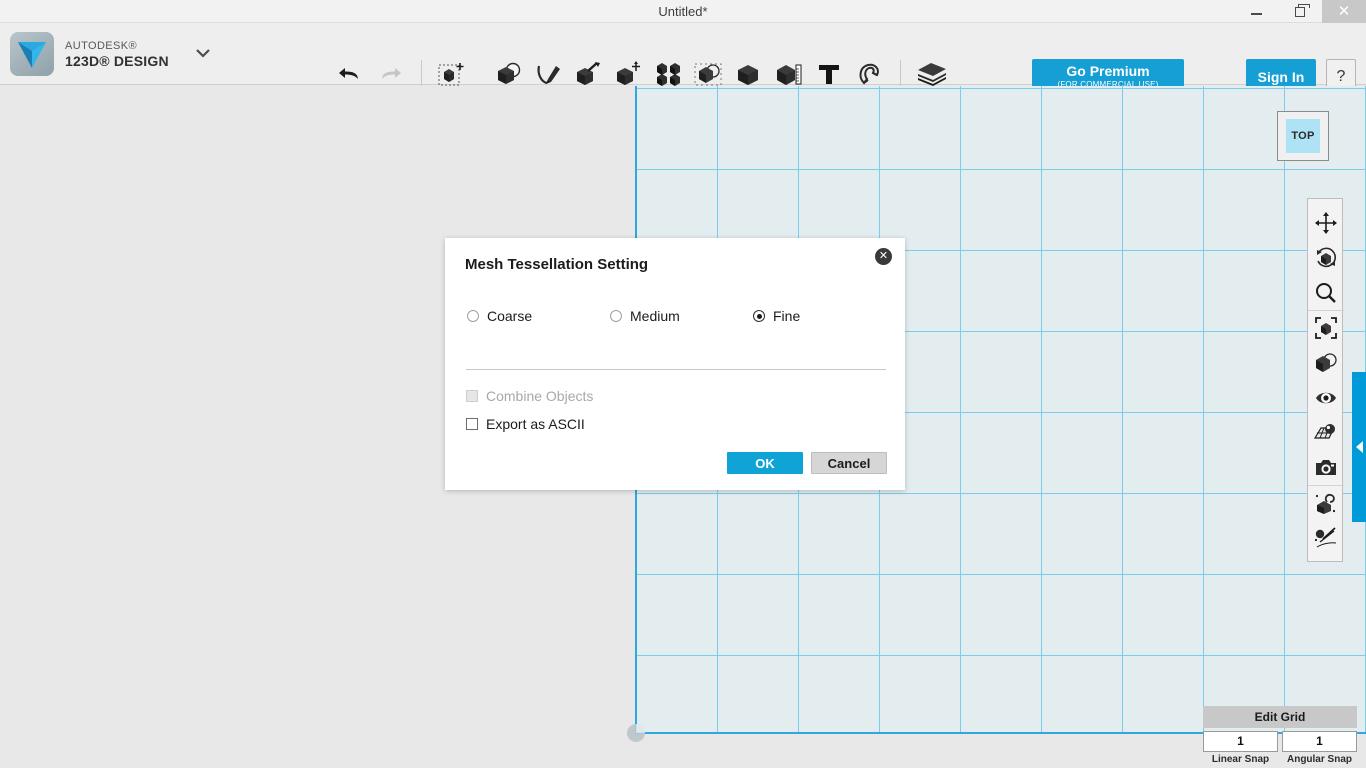 The width and height of the screenshot is (1366, 768). Describe the element at coordinates (1280, 717) in the screenshot. I see `edit-grid-button: Edit Grid` at that location.